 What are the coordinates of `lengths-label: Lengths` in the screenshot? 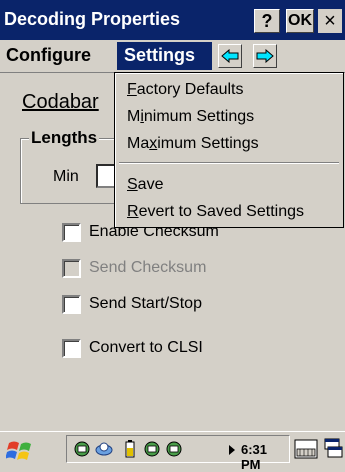 It's located at (64, 138).